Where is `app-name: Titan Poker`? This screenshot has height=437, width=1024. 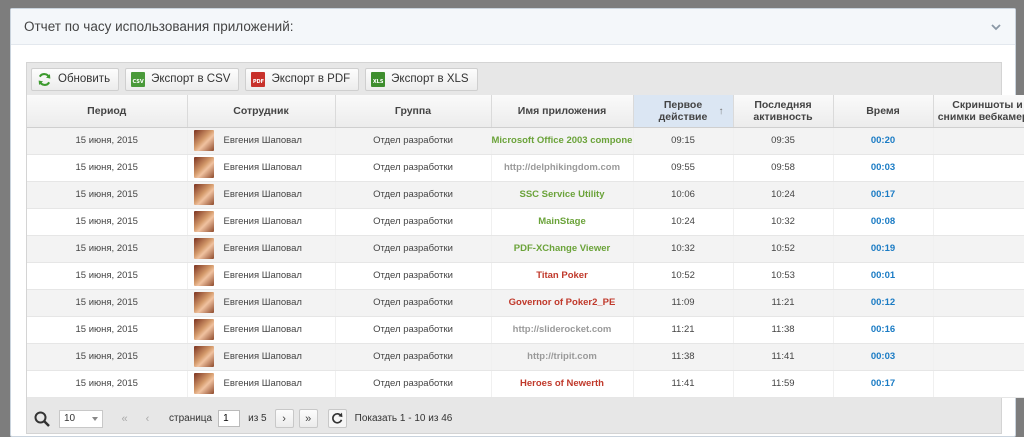
app-name: Titan Poker is located at coordinates (562, 275).